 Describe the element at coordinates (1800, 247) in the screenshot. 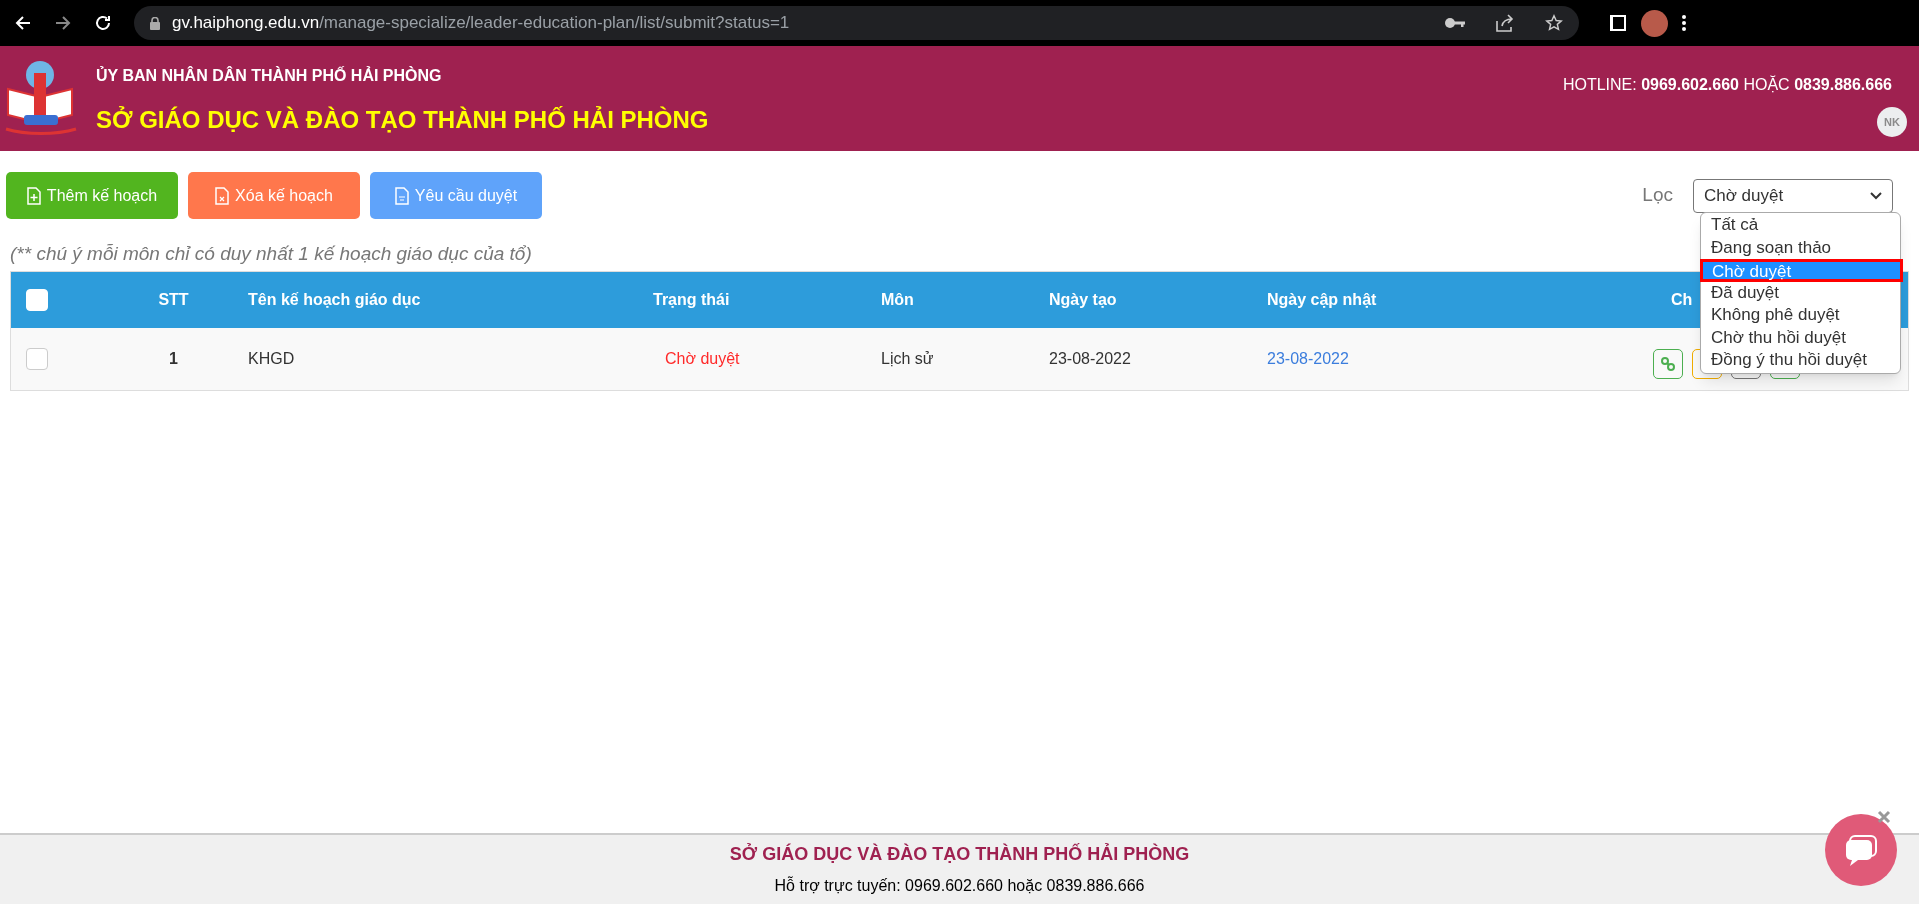

I see `dropdown-option: Đang soạn thảo` at that location.